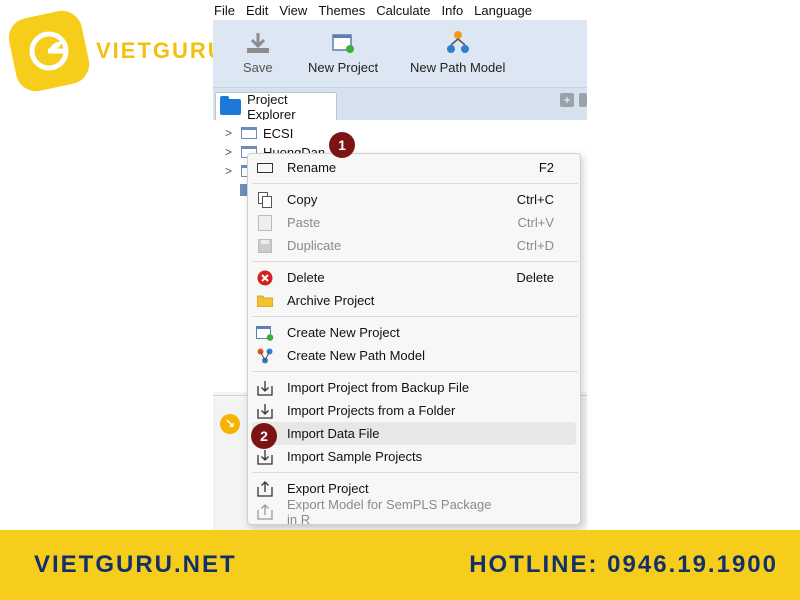 This screenshot has width=800, height=600. I want to click on logo-badge, so click(49, 51).